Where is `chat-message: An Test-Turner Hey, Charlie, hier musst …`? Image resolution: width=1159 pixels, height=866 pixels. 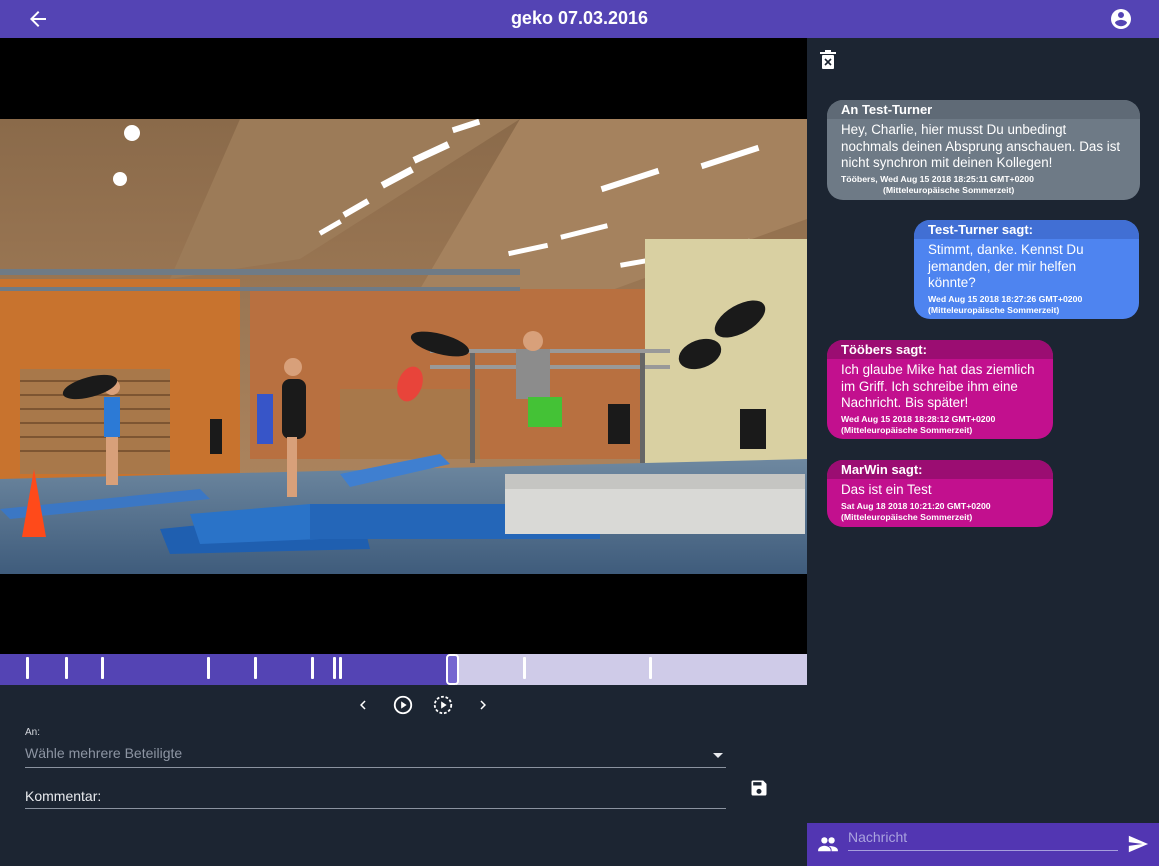
chat-message: An Test-Turner Hey, Charlie, hier musst … is located at coordinates (983, 150).